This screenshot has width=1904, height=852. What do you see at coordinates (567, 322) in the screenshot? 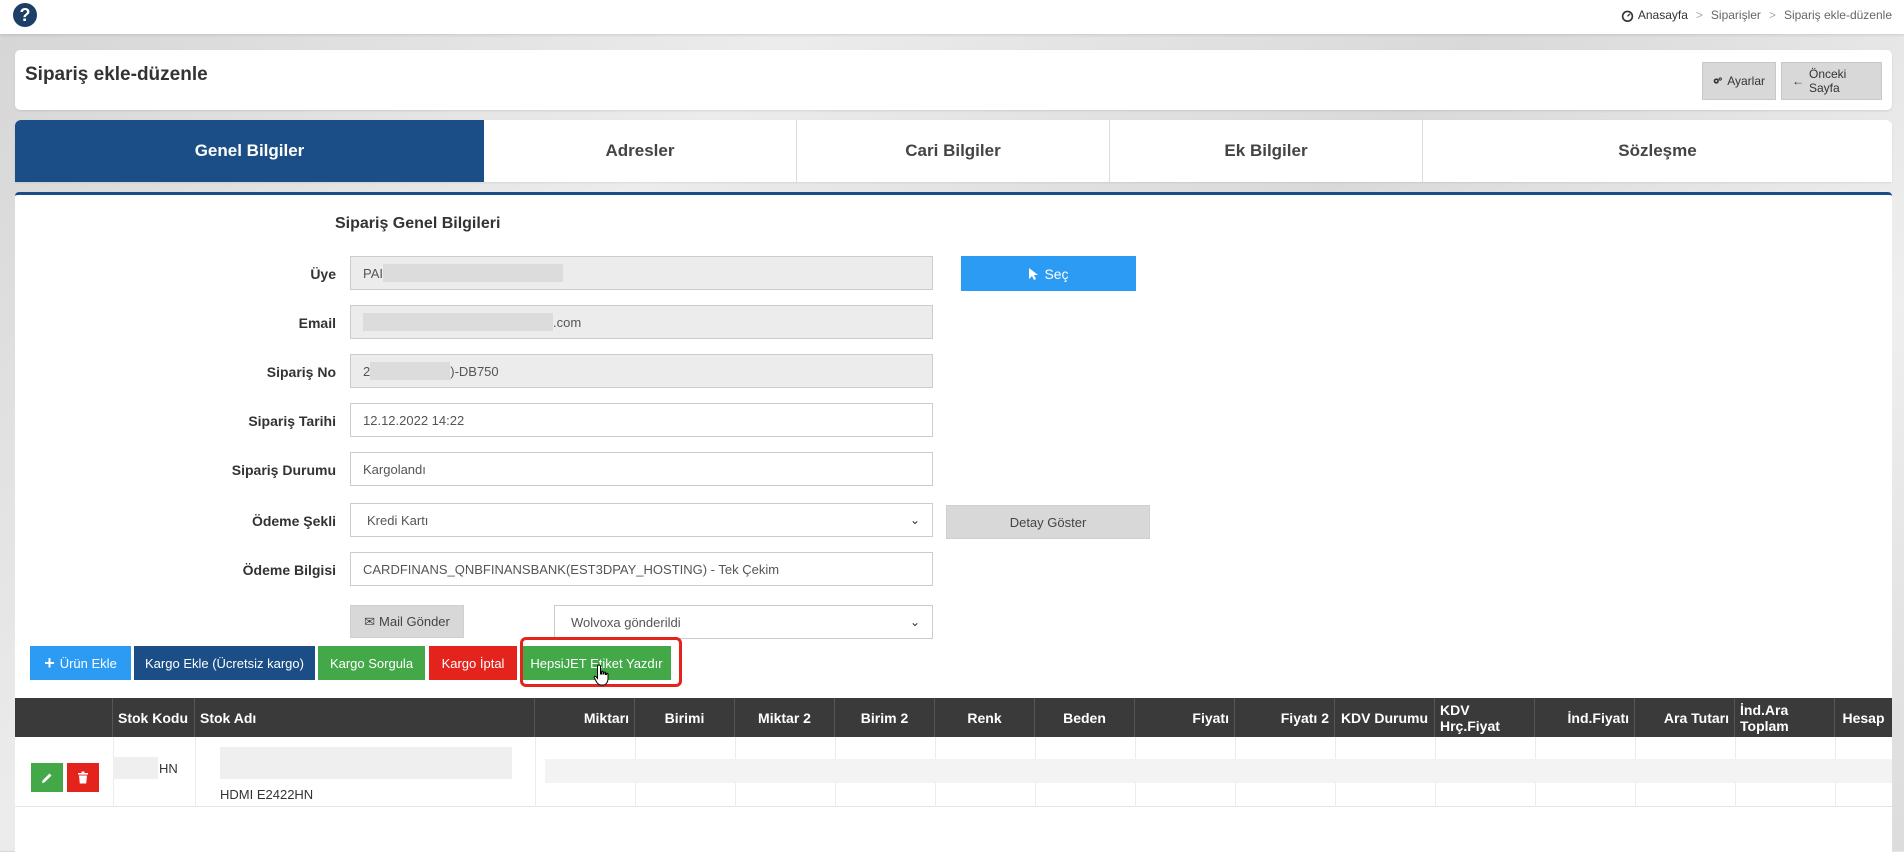
I see `email-value: .com` at bounding box center [567, 322].